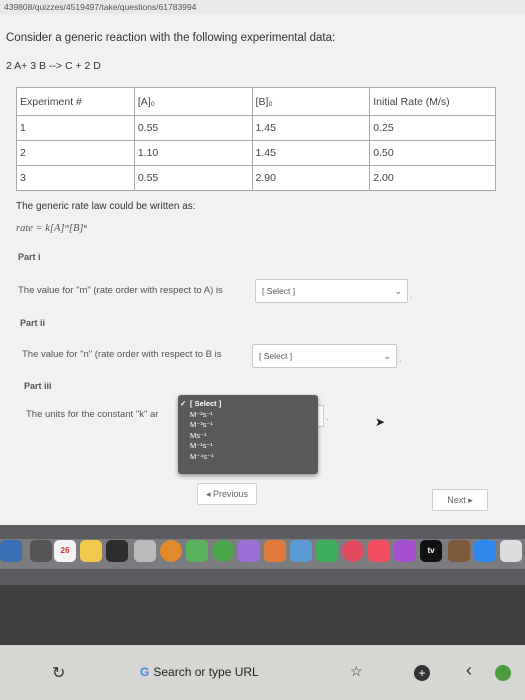 This screenshot has height=700, width=525. I want to click on reminders-icon, so click(117, 551).